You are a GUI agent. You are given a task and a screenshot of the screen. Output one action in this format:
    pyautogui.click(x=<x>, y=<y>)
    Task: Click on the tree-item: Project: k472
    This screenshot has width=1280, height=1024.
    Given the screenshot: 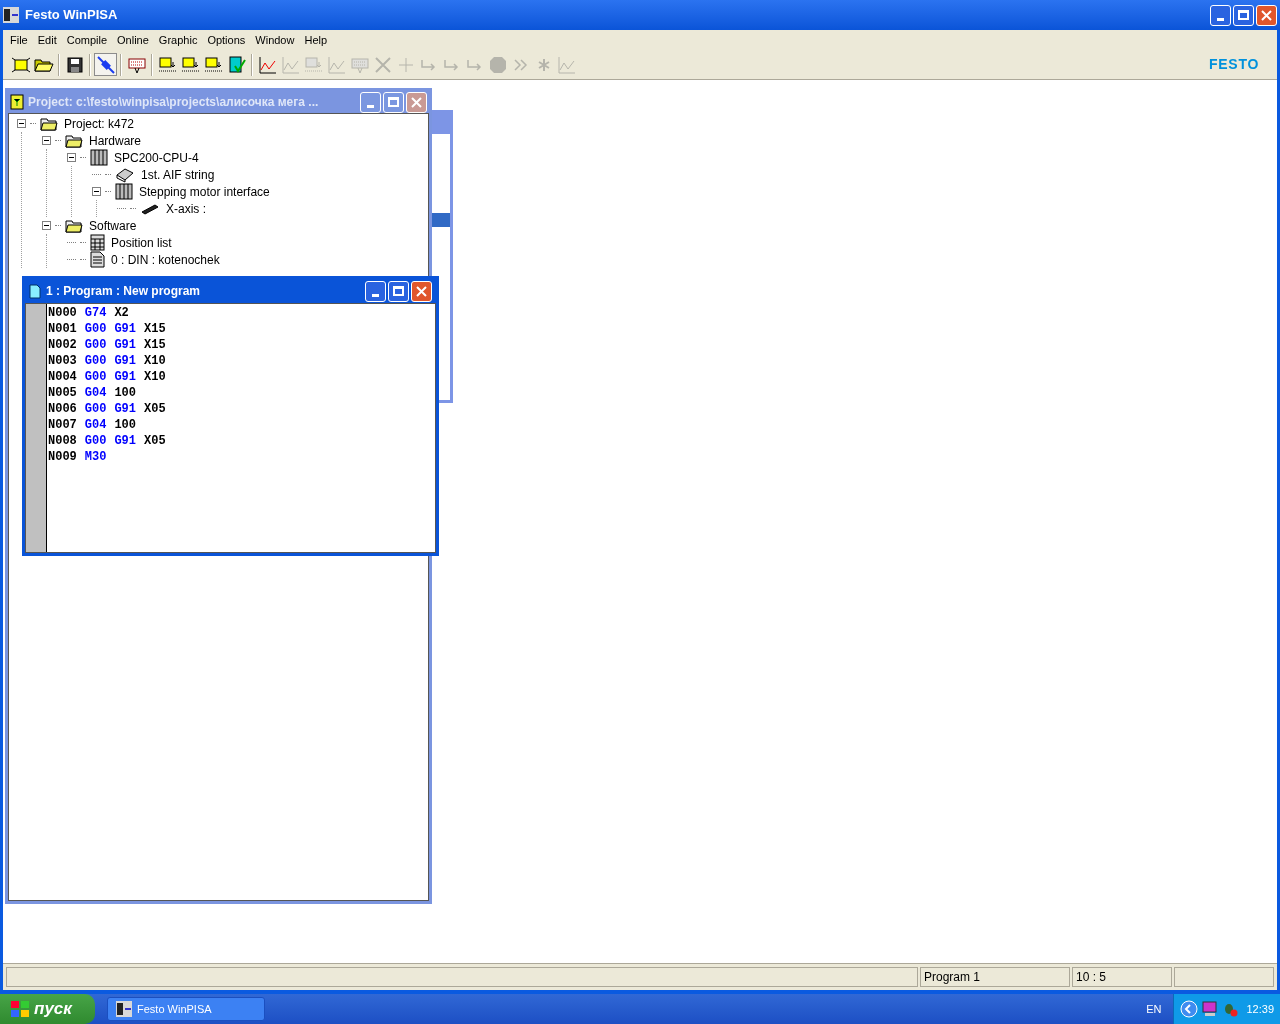 What is the action you would take?
    pyautogui.click(x=99, y=123)
    